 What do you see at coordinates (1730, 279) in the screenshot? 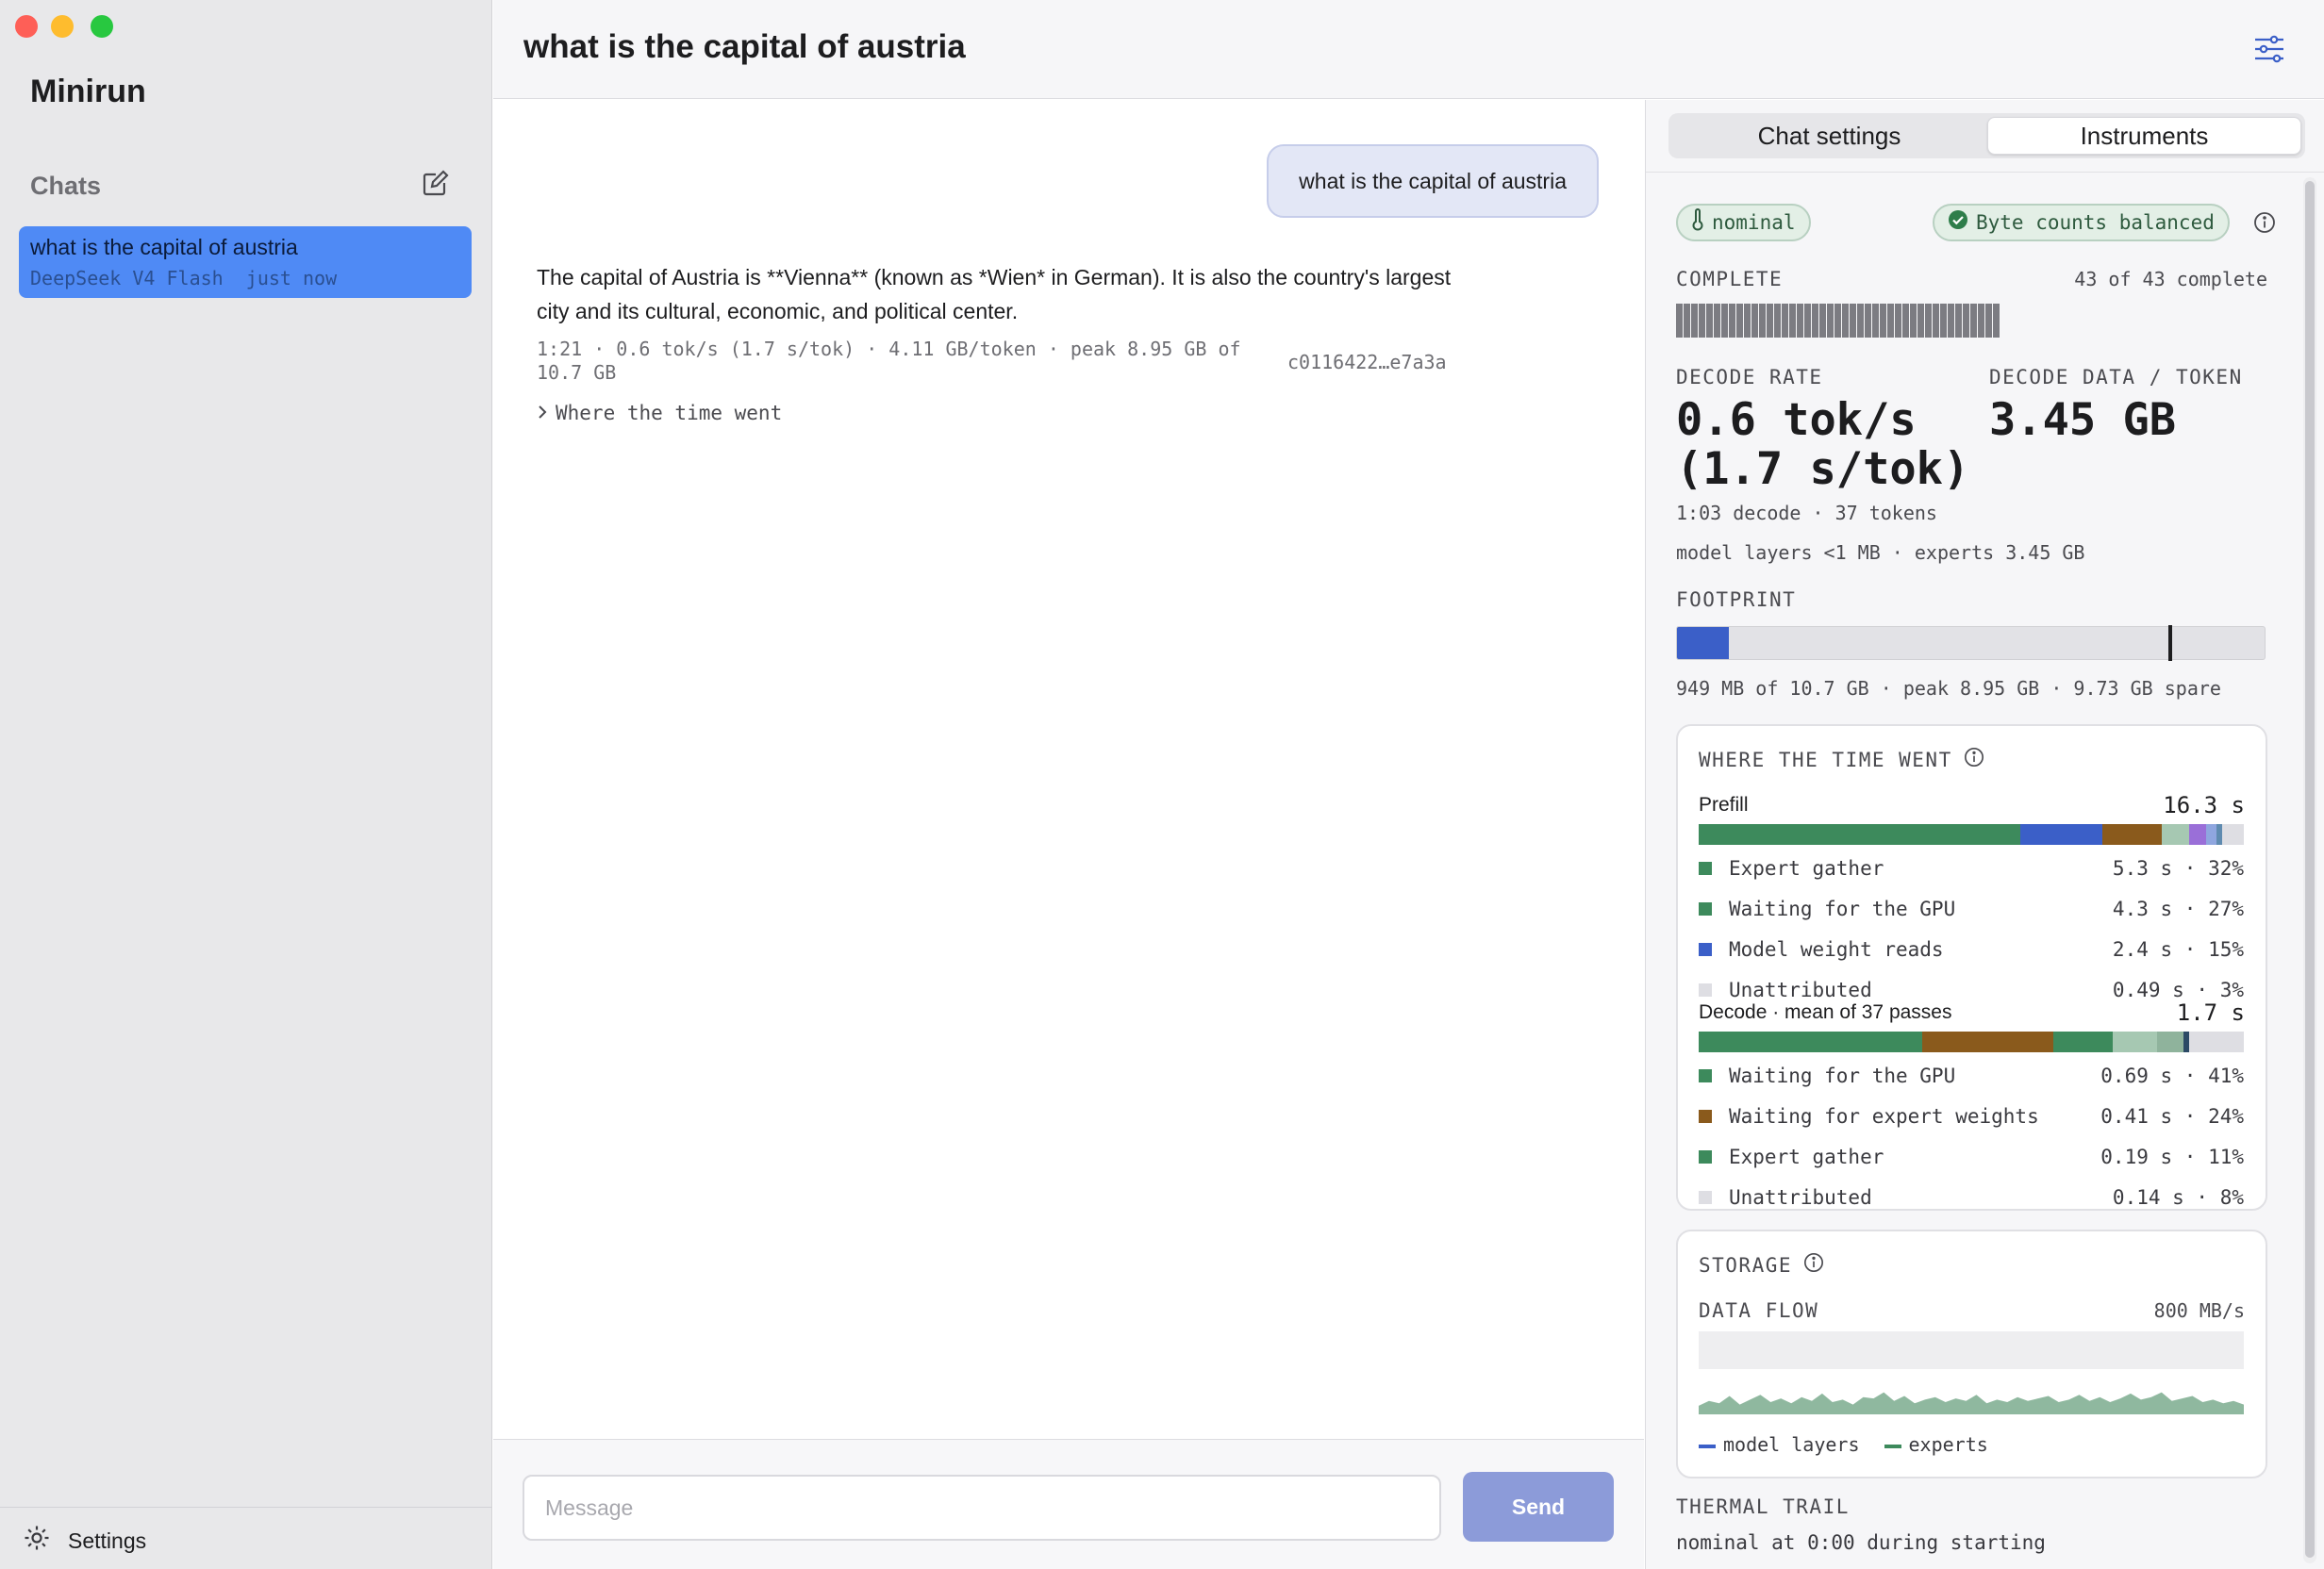
I see `complete-label: COMPLETE` at bounding box center [1730, 279].